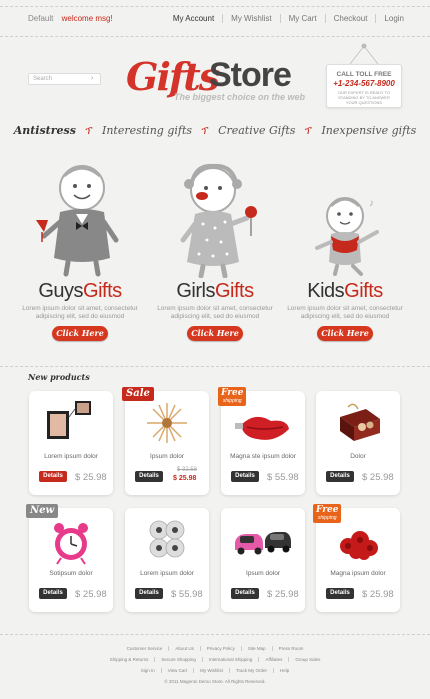 Image resolution: width=430 pixels, height=699 pixels. What do you see at coordinates (167, 560) in the screenshot?
I see `product-card: Lorem ipsum dolor Details $ 55.98` at bounding box center [167, 560].